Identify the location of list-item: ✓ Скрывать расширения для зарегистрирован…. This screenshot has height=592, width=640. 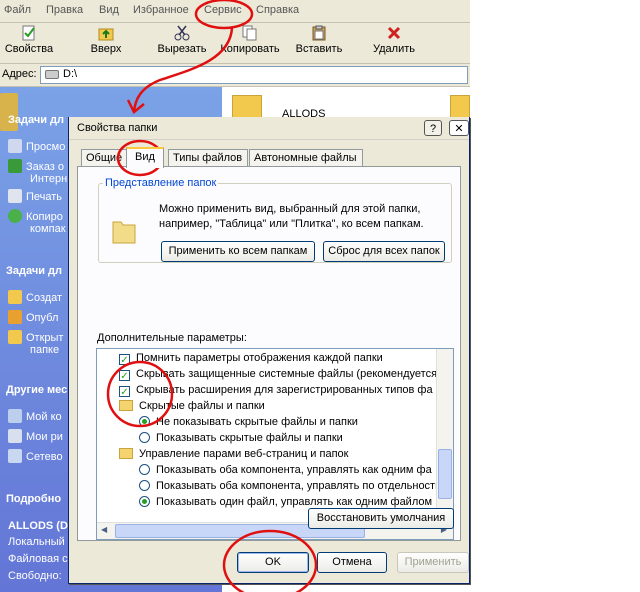
(276, 390).